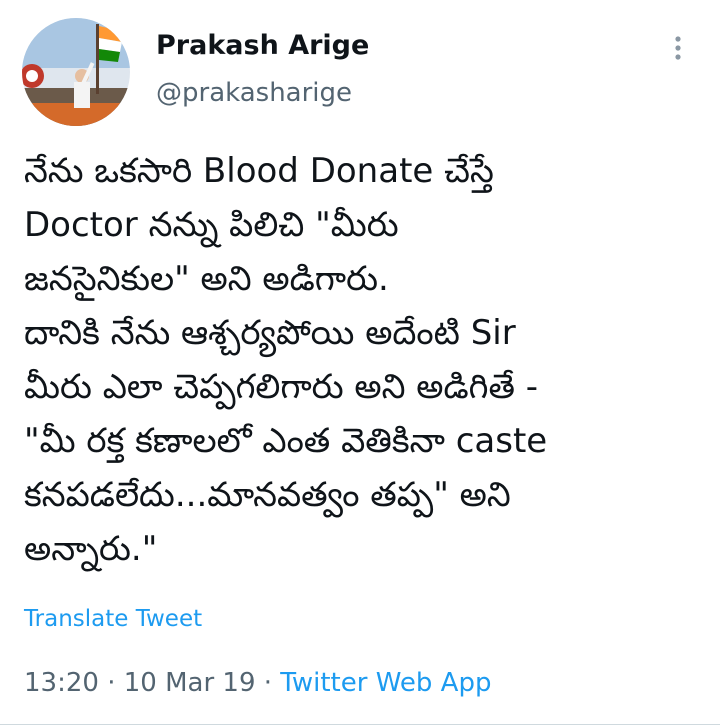  What do you see at coordinates (206, 279) in the screenshot?
I see `tweet-text-line: జనసైనికుల" అని అడిగారు.` at bounding box center [206, 279].